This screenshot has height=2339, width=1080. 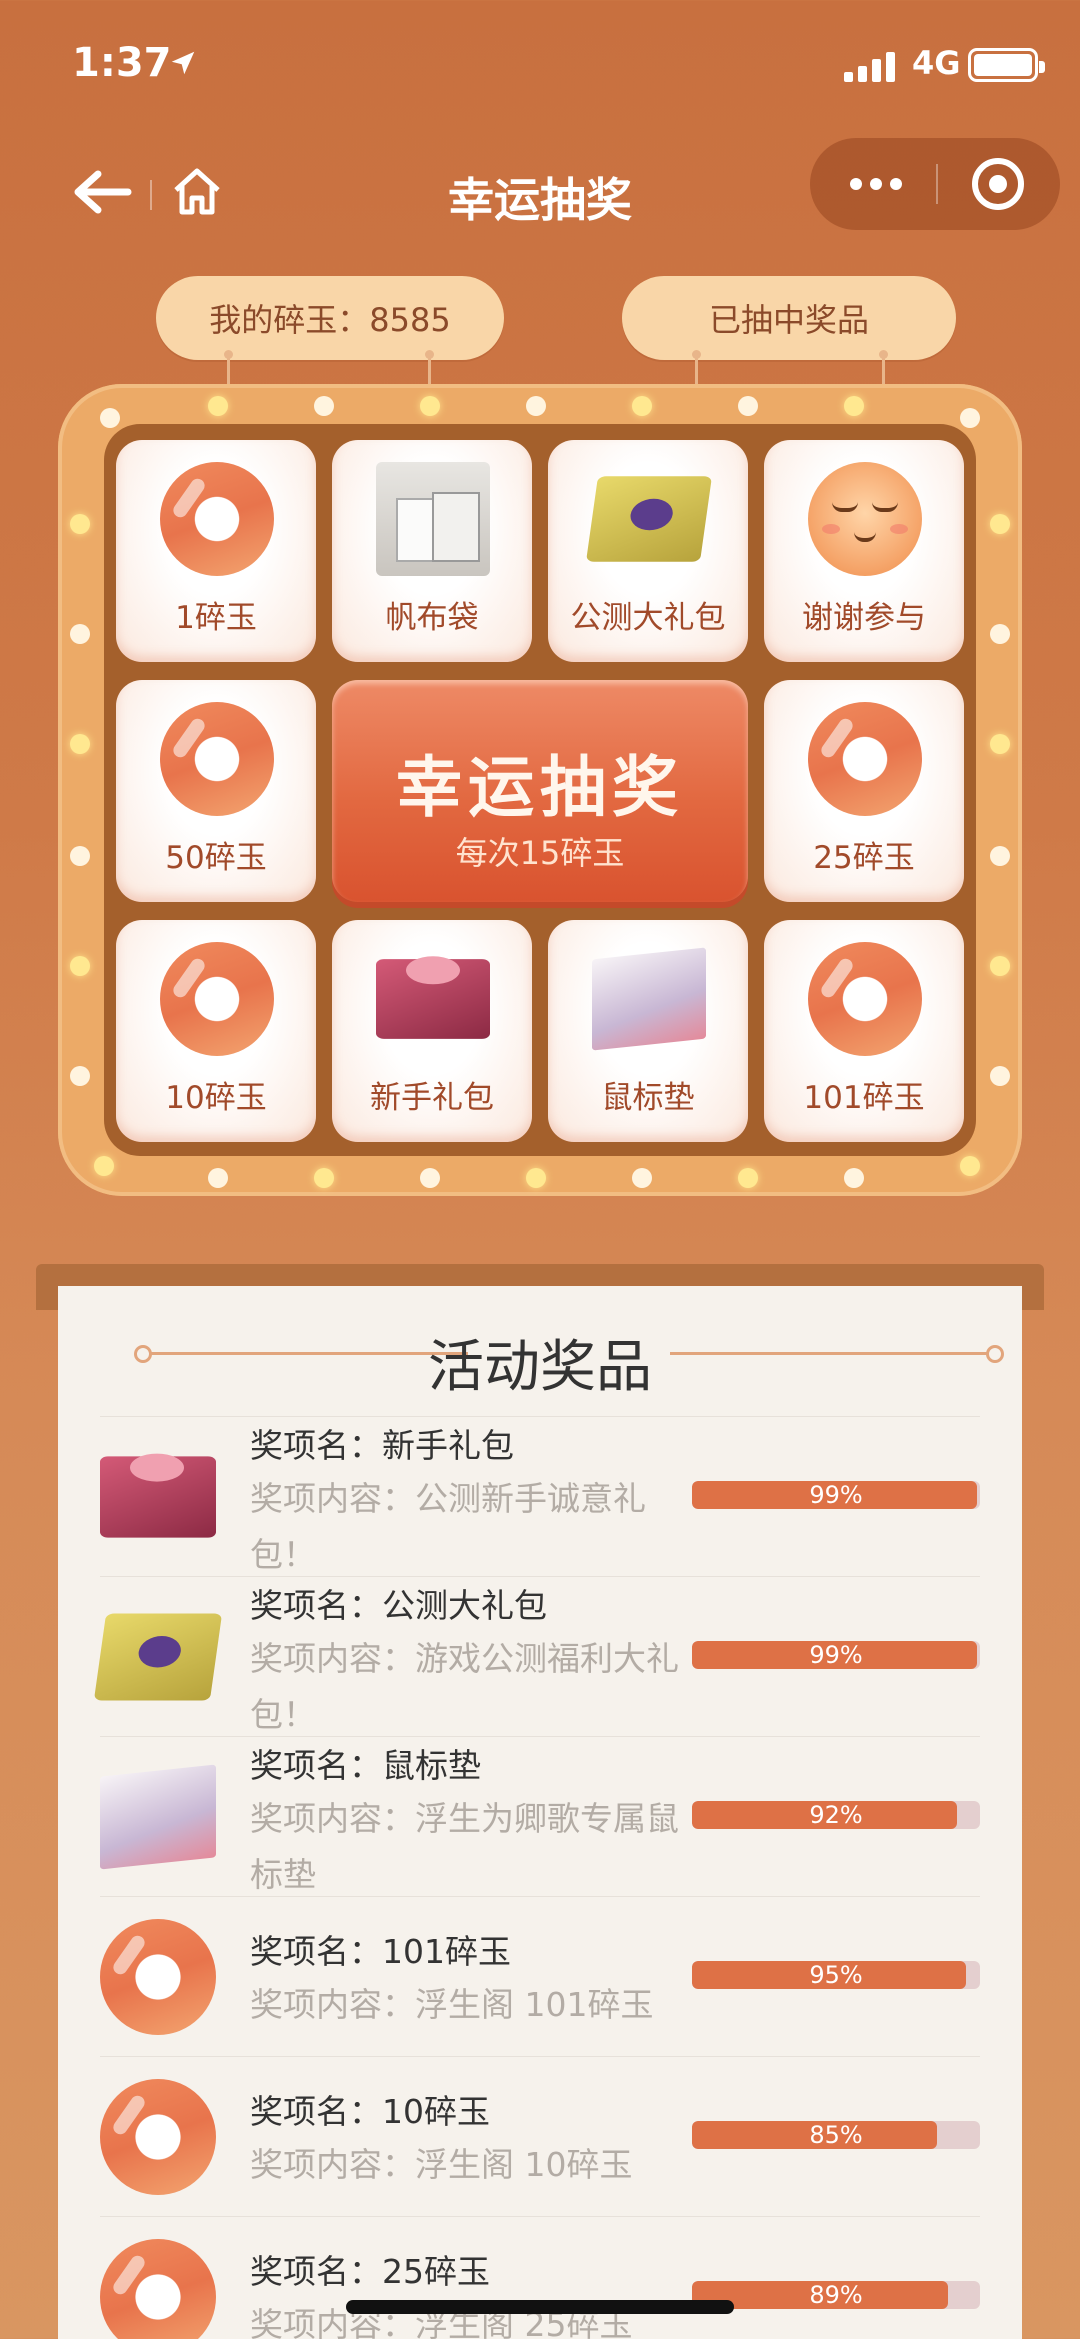 I want to click on more-options-icon, so click(x=876, y=184).